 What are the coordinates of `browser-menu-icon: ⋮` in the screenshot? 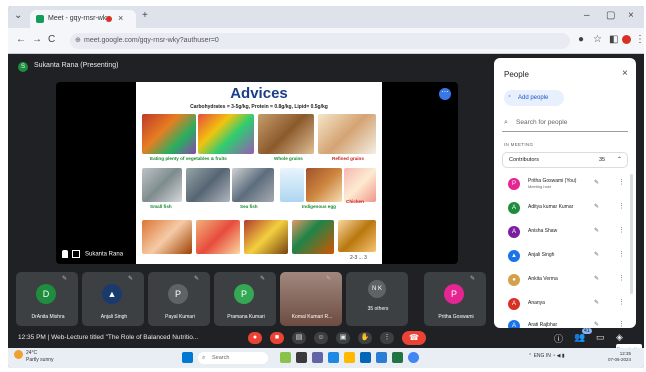 It's located at (639, 39).